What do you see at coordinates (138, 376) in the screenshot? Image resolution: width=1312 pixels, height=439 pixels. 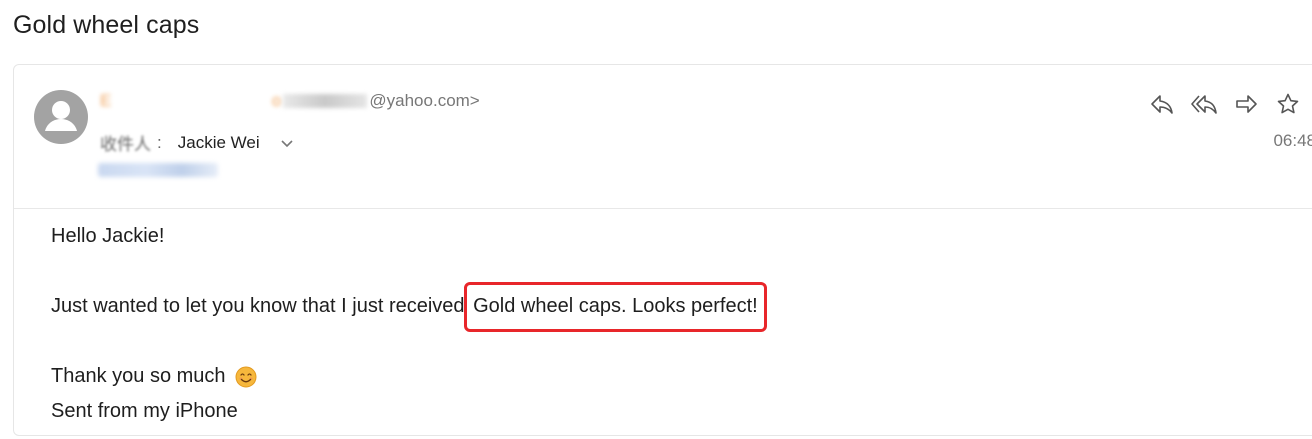 I see `thanks-text: Thank you so much` at bounding box center [138, 376].